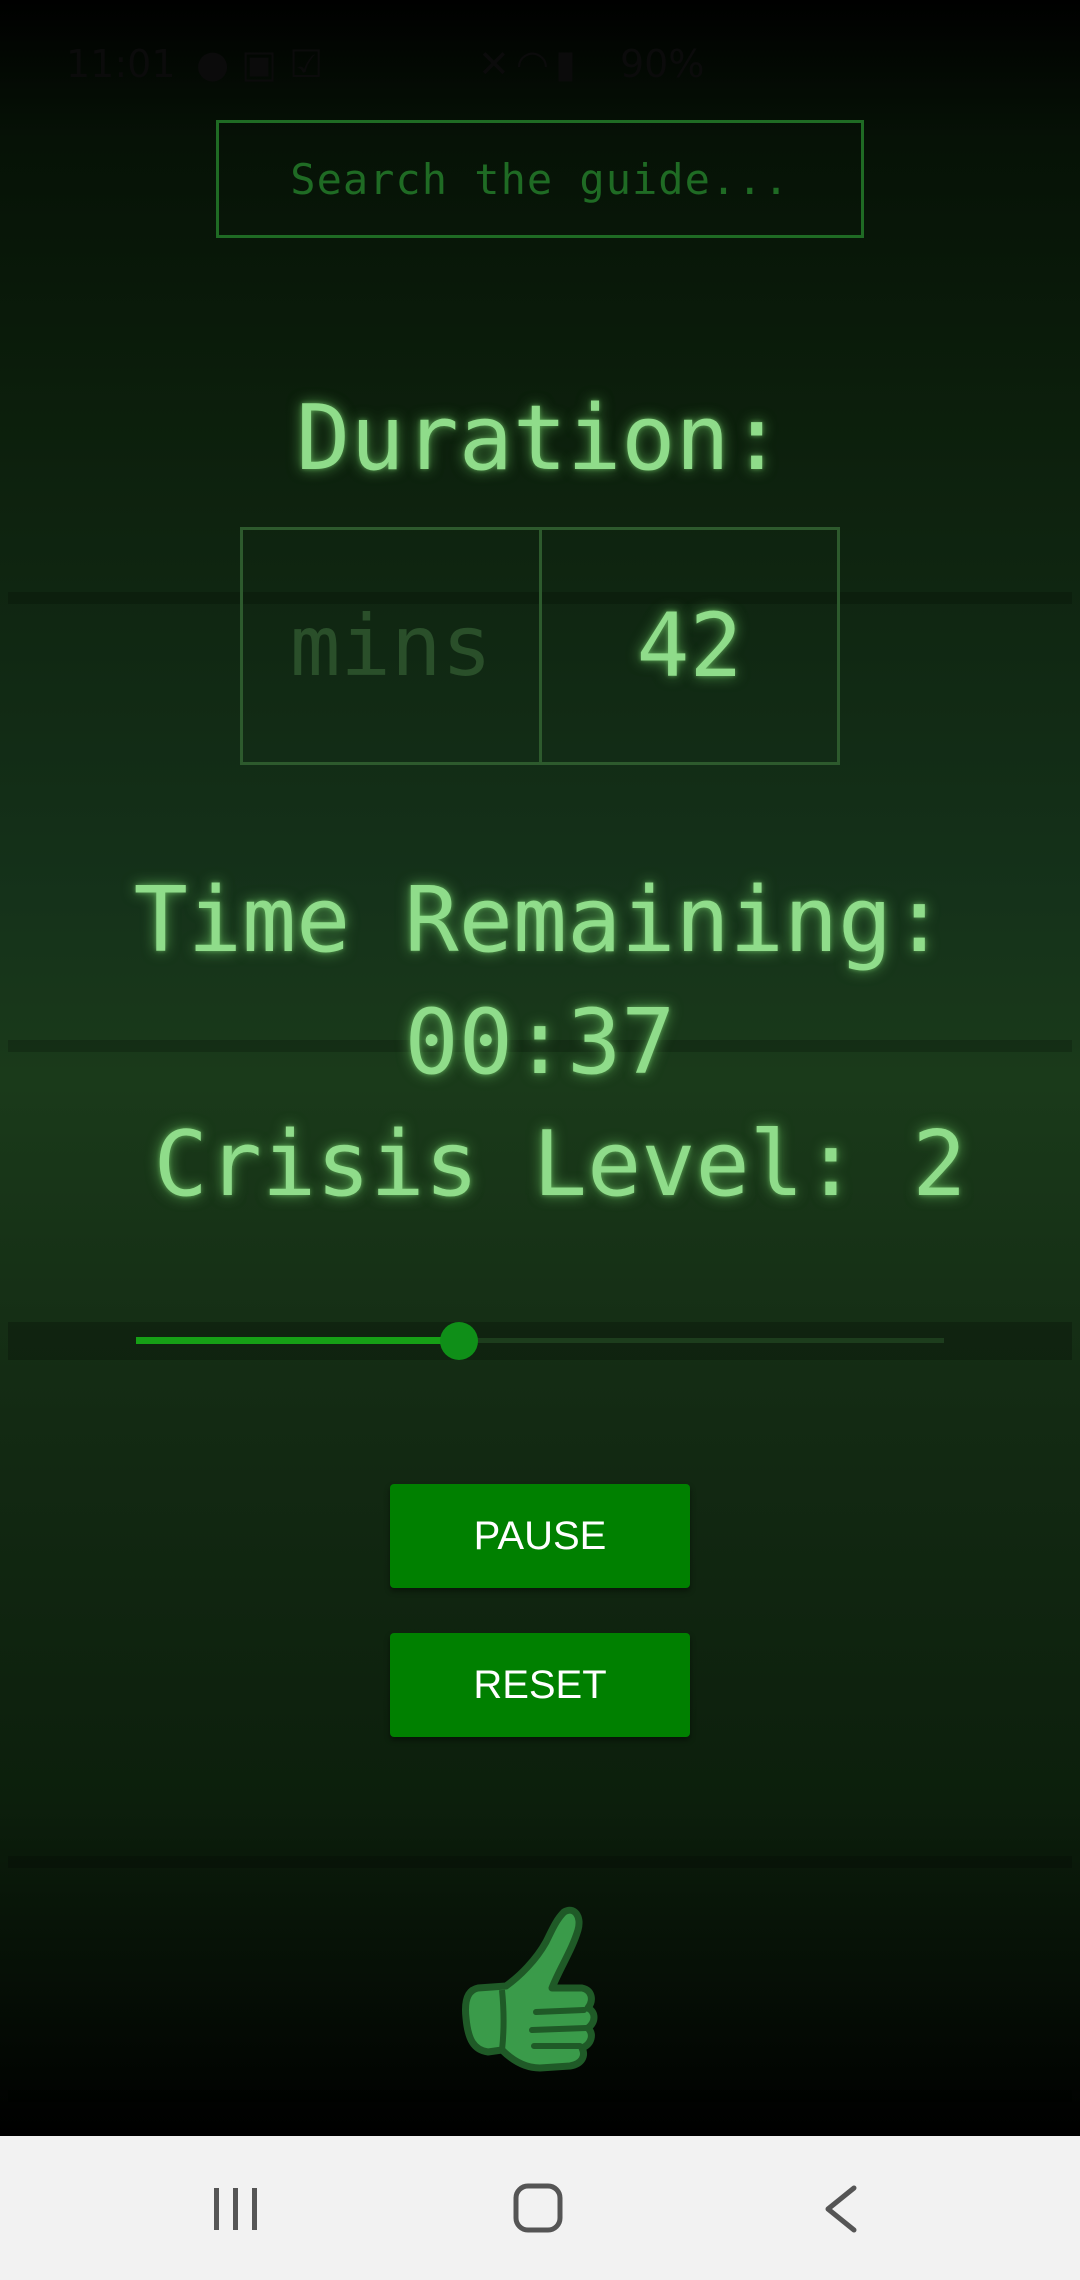 Image resolution: width=1080 pixels, height=2280 pixels. I want to click on crisis-level-label: Crisis Level: 2, so click(560, 1164).